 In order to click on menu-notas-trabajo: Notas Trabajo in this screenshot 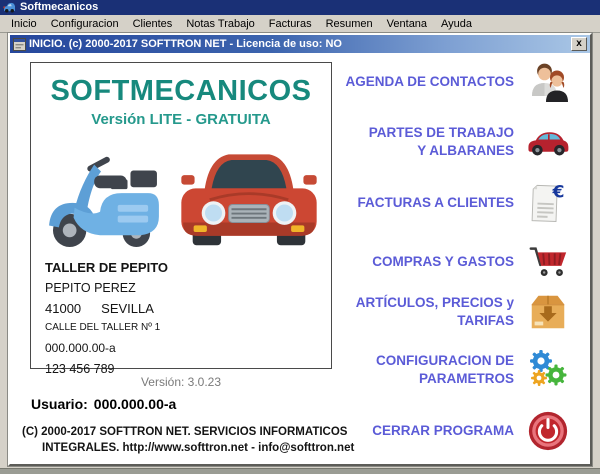, I will do `click(220, 24)`.